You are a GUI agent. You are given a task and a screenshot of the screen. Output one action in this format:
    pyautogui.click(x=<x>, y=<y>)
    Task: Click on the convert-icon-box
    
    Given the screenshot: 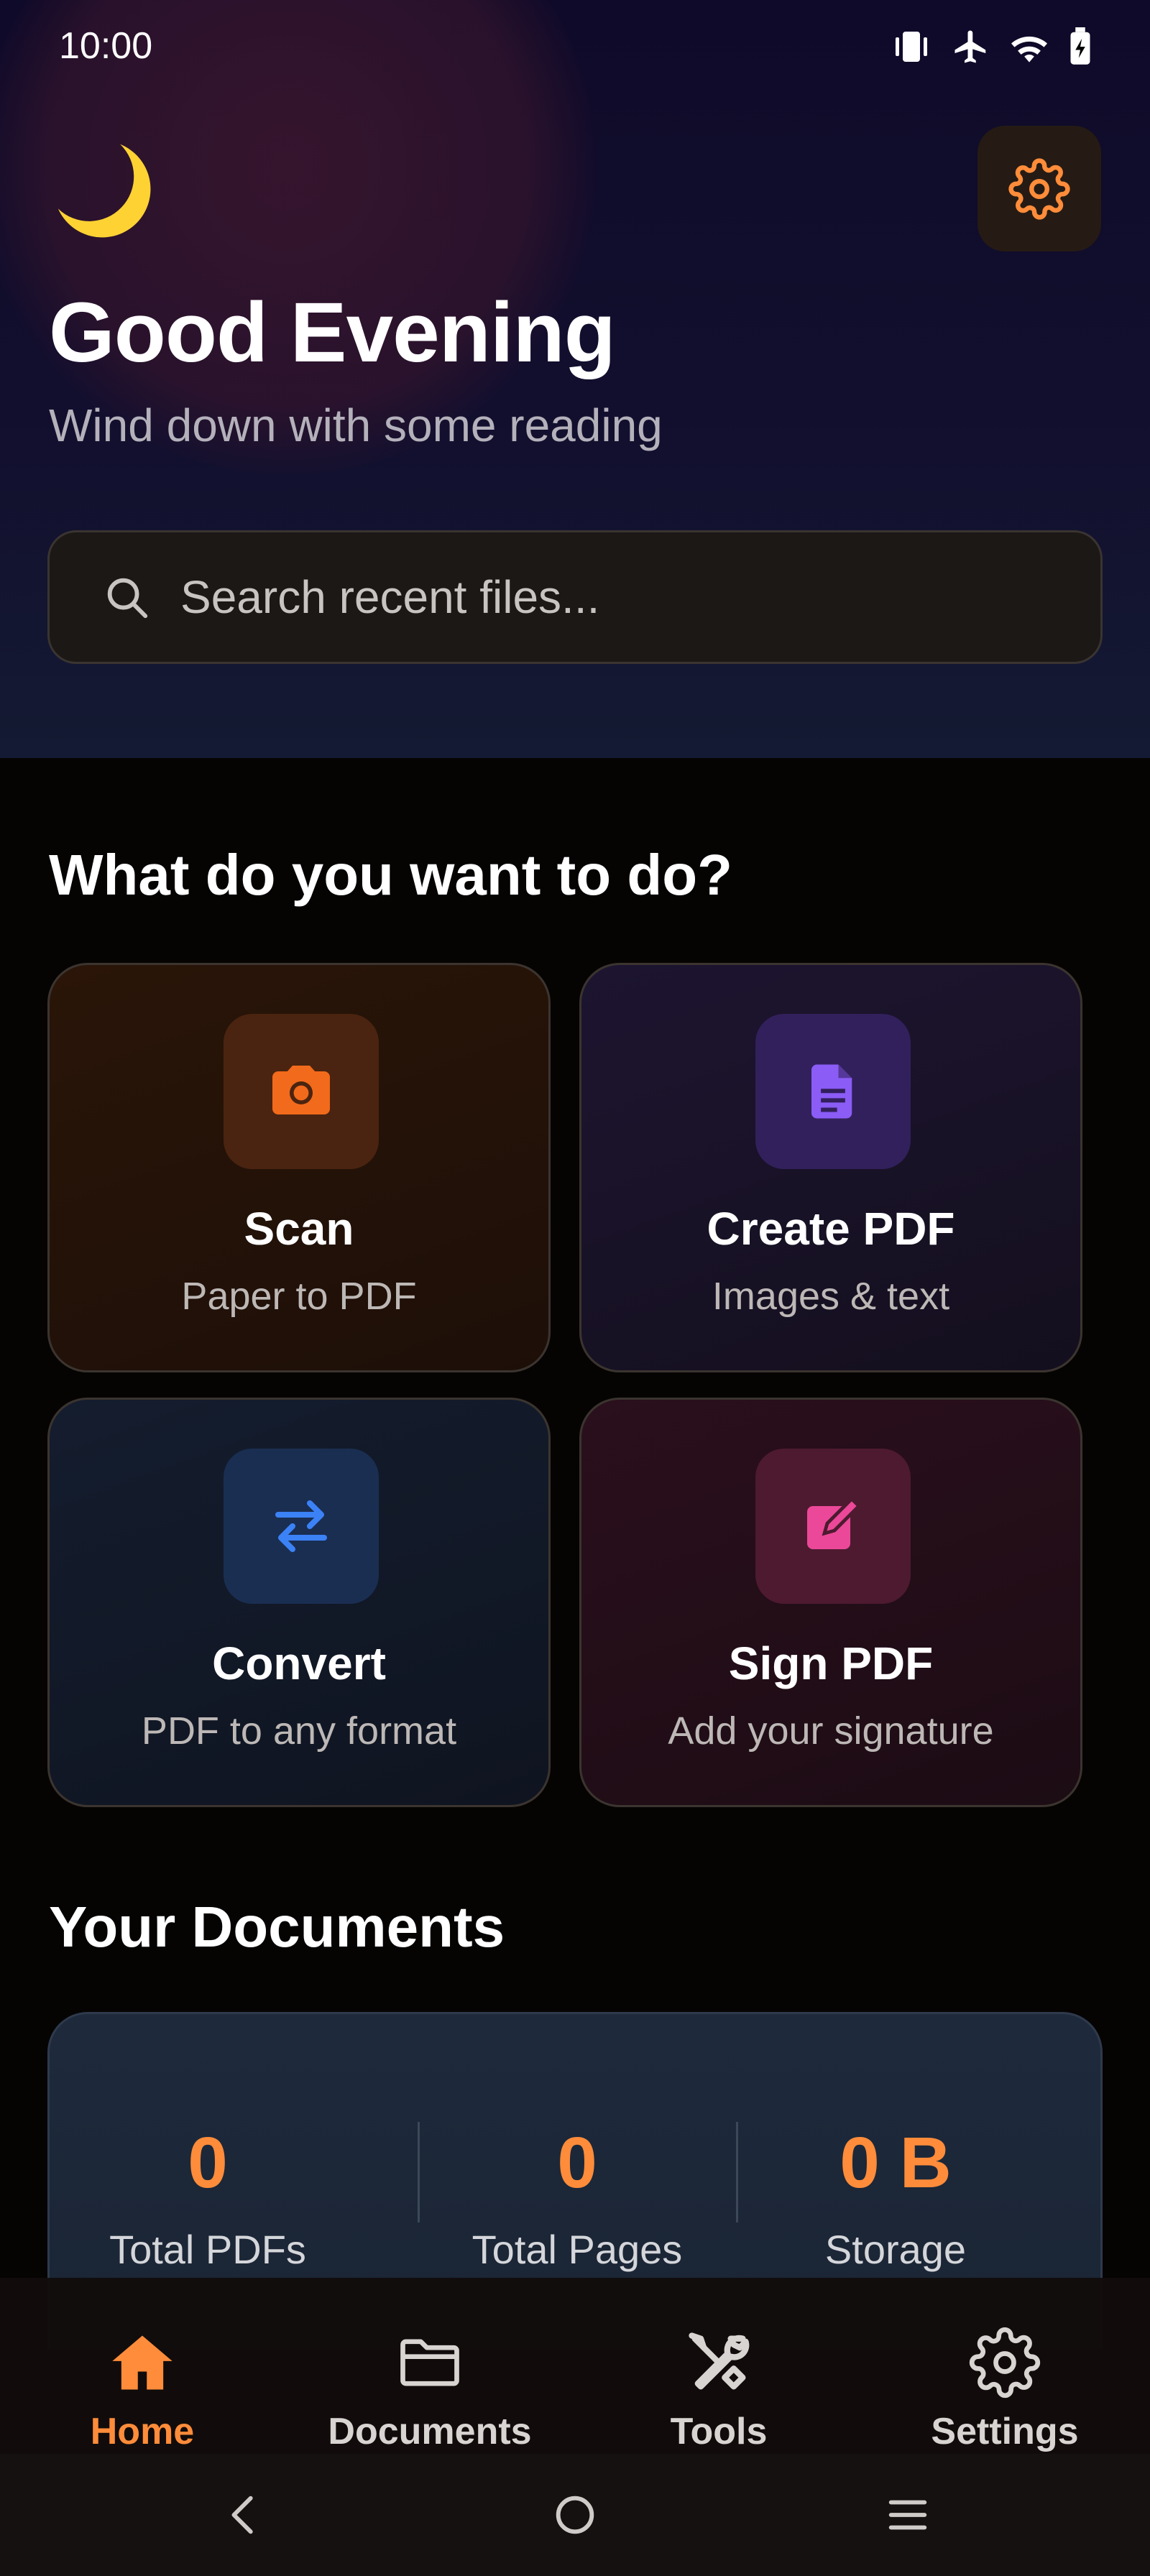 What is the action you would take?
    pyautogui.click(x=301, y=1526)
    